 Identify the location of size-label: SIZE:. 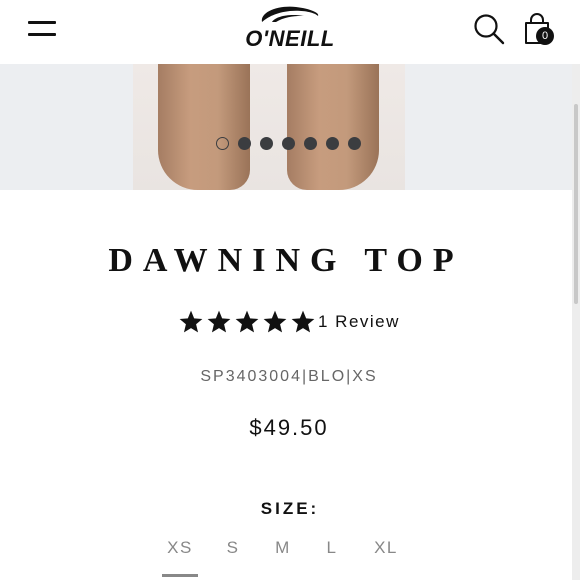
(290, 508).